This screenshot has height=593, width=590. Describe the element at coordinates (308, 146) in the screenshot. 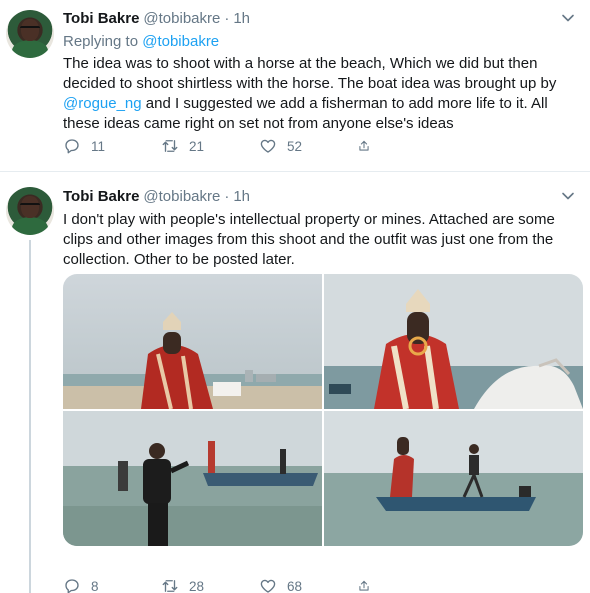

I see `like-button: 52` at that location.